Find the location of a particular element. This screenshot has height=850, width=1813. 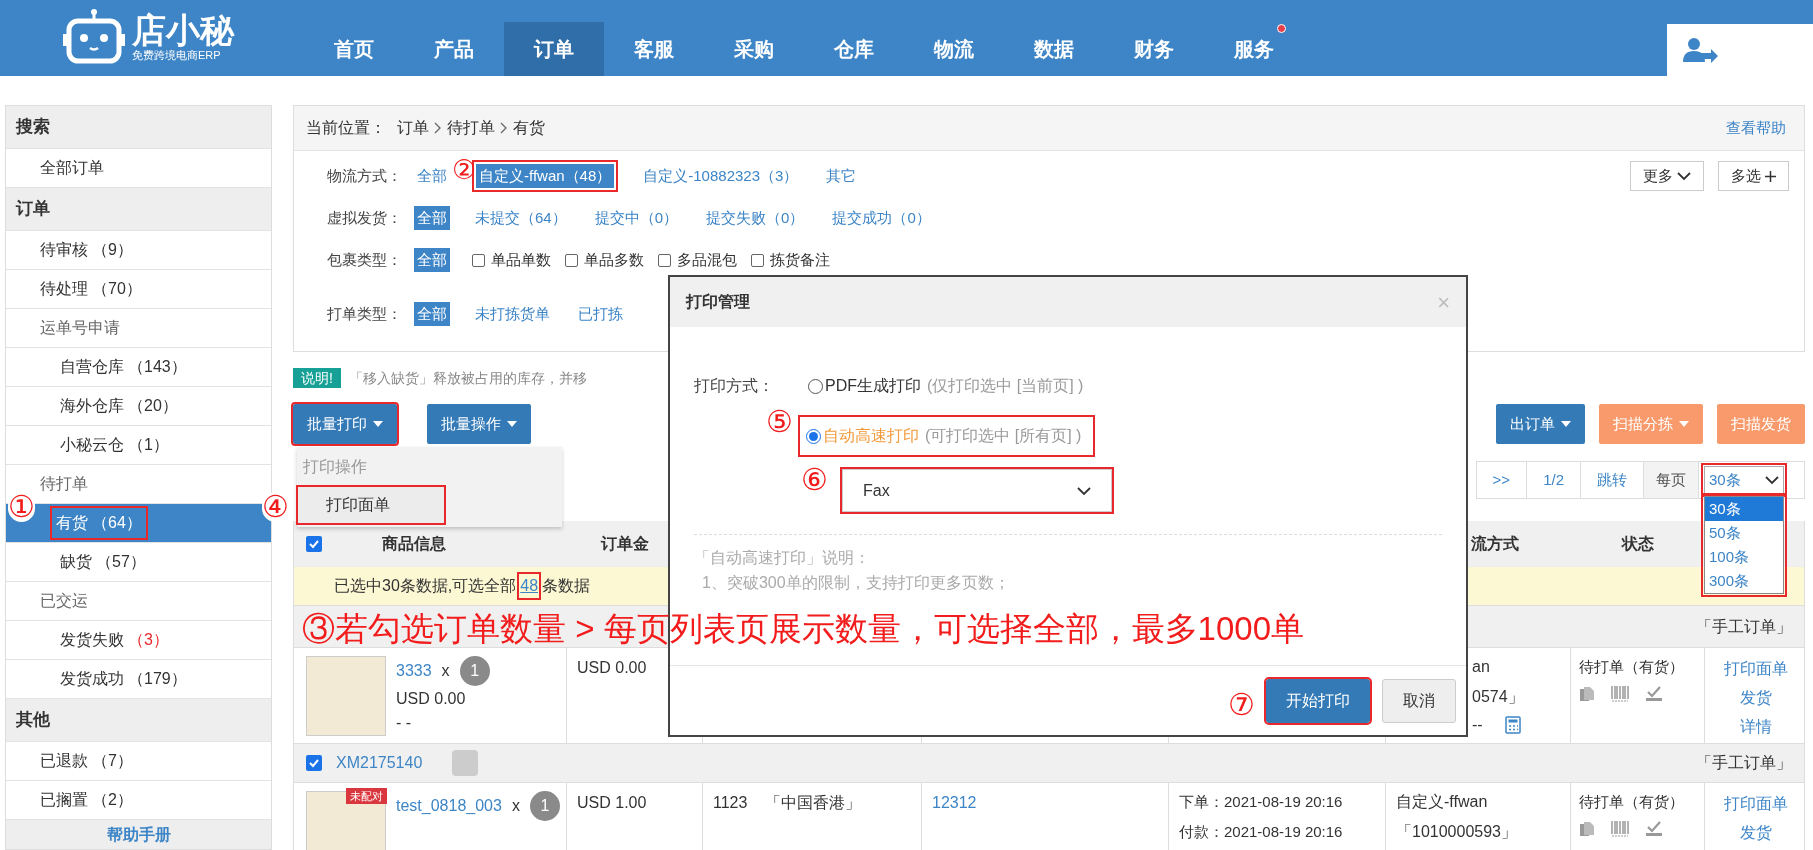

toolbar-button: 扫描分拣 is located at coordinates (1651, 424).